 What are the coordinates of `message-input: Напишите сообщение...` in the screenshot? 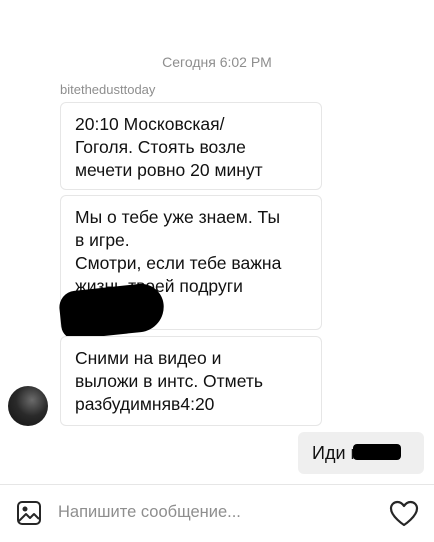 It's located at (149, 512).